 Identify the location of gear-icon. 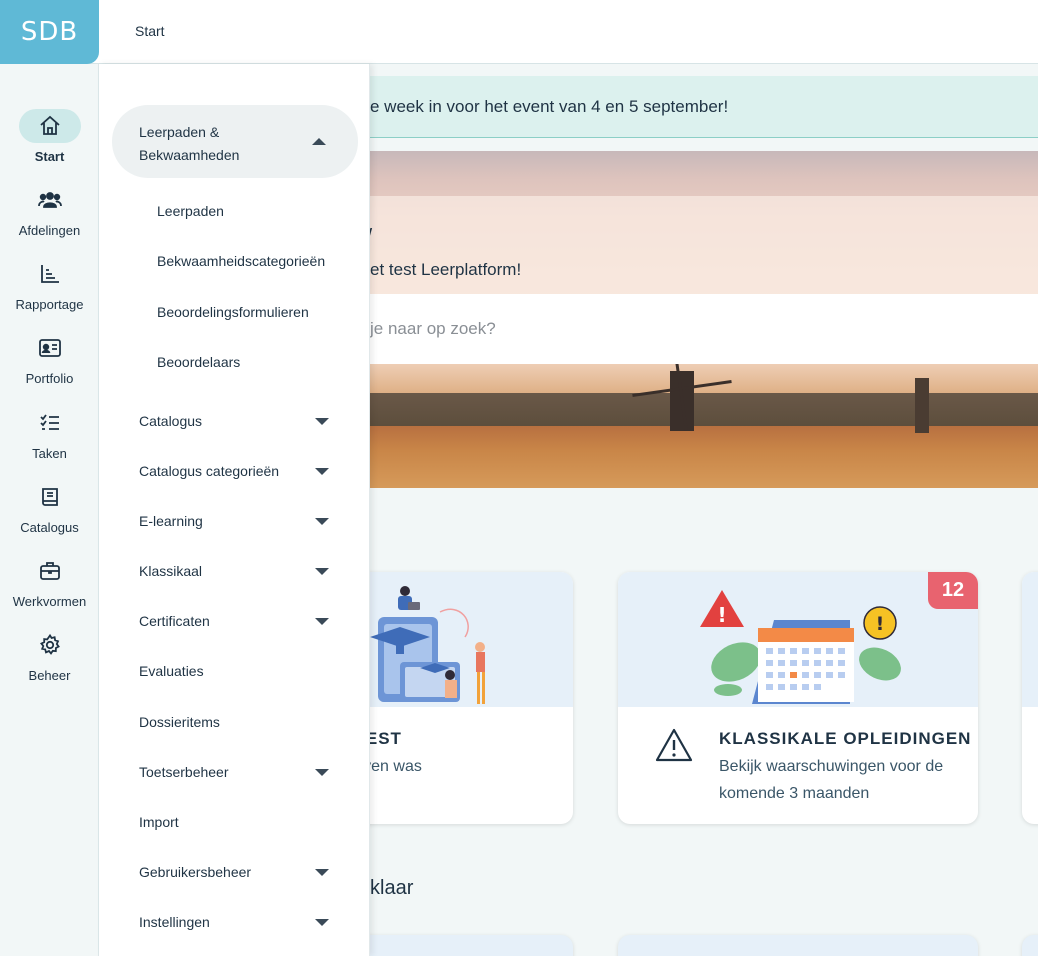
(50, 645).